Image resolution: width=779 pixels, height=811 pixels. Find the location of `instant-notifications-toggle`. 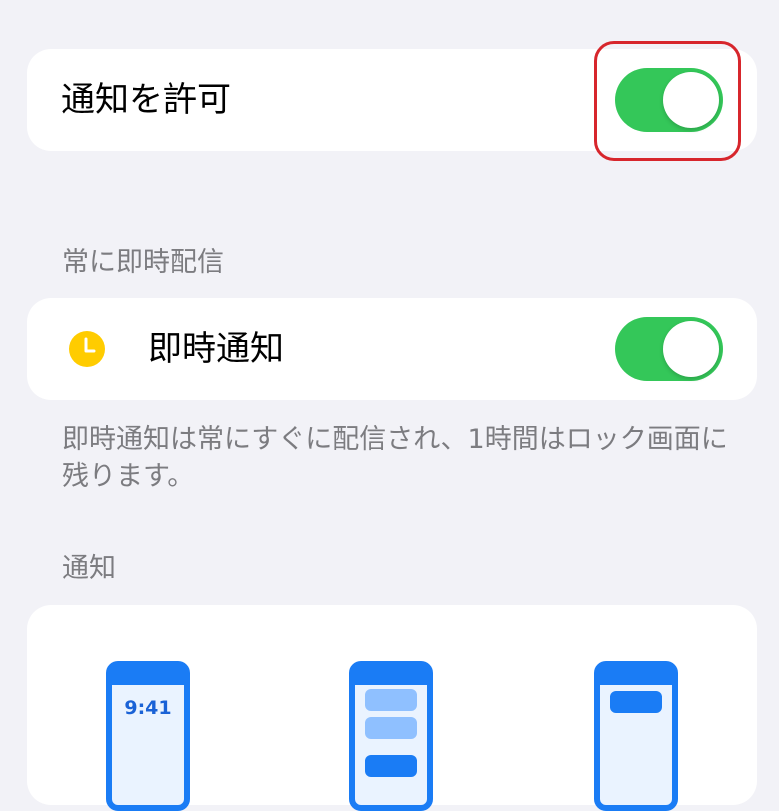

instant-notifications-toggle is located at coordinates (669, 349).